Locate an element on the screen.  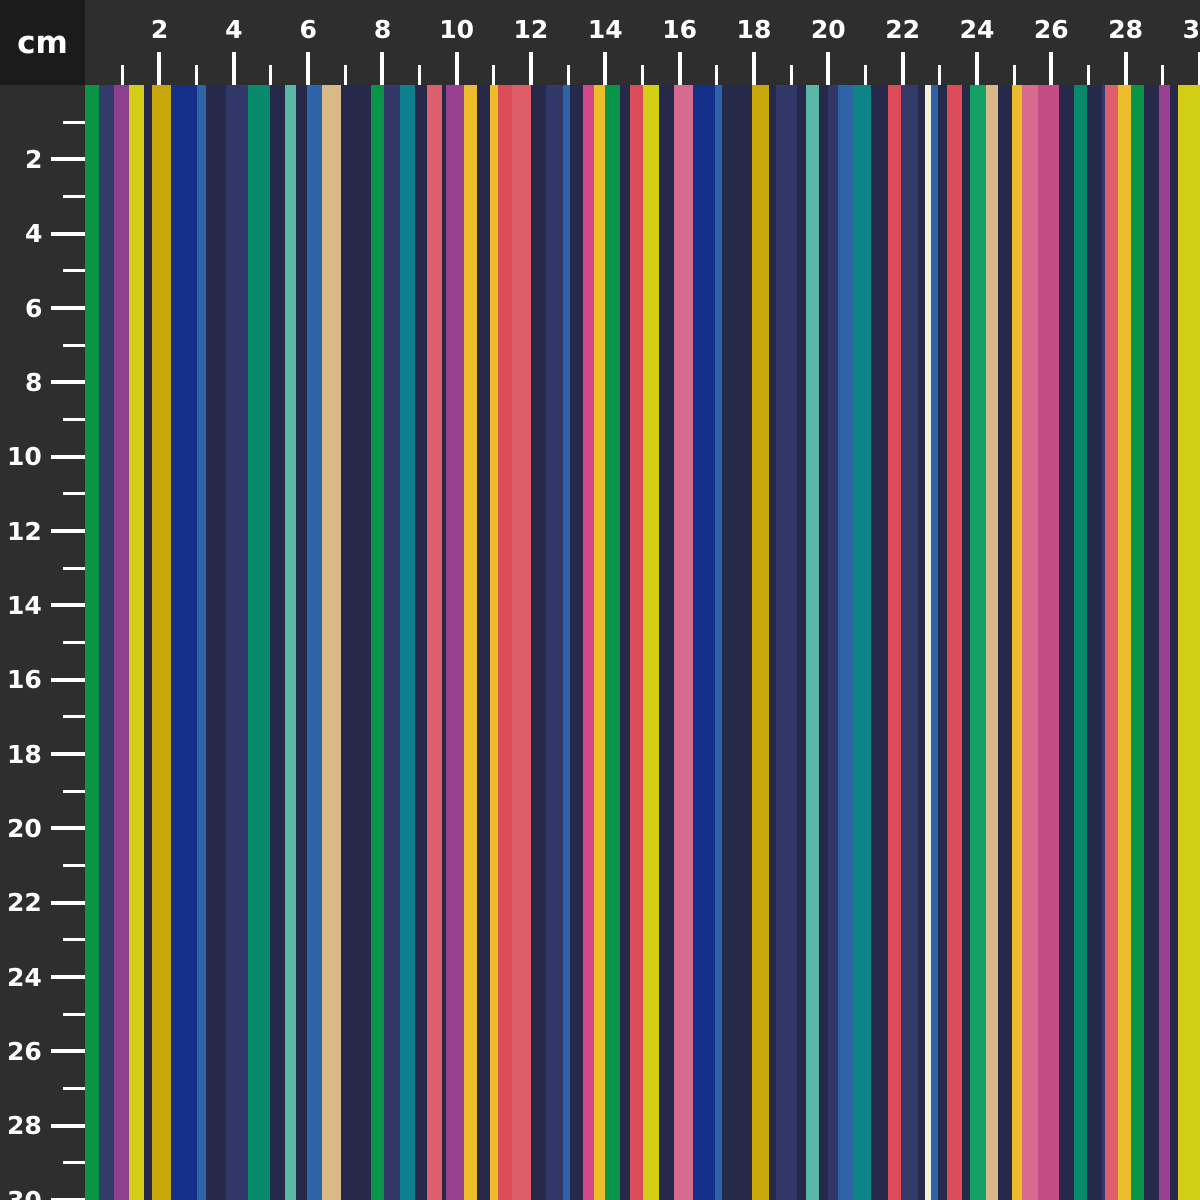
ruler-label-left: 8 is located at coordinates (34, 382).